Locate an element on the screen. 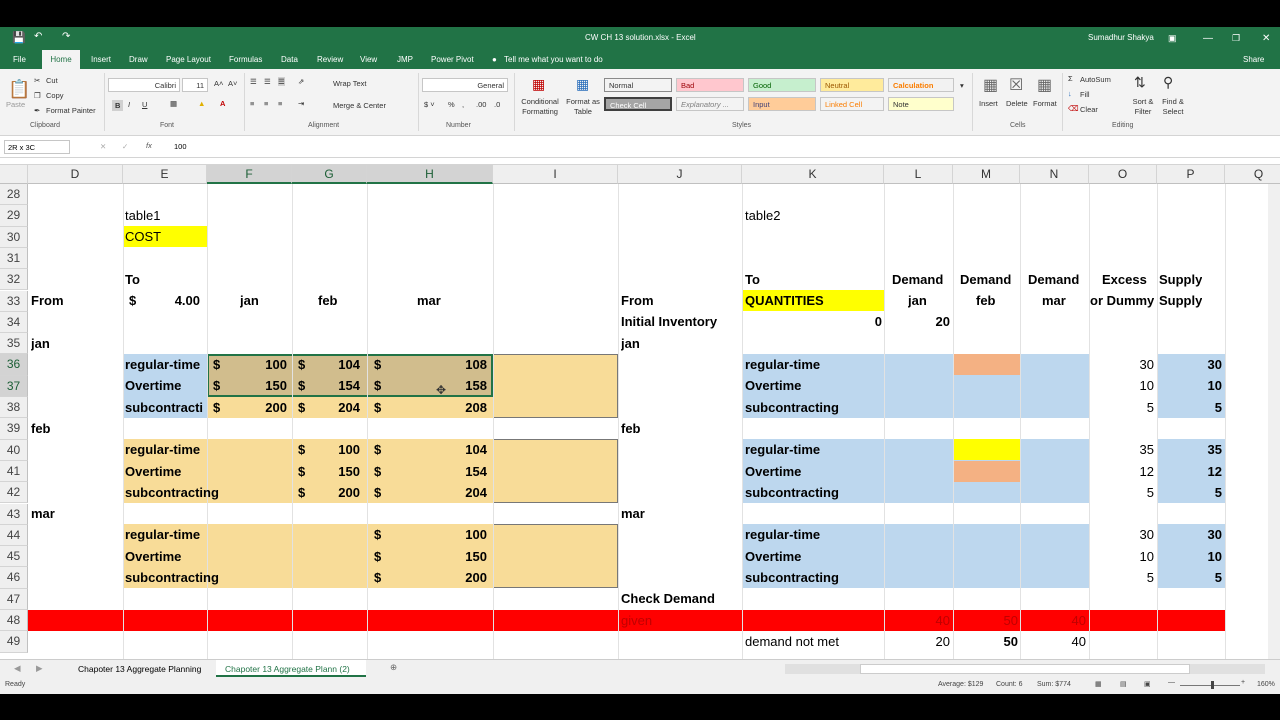  font-name-select: Calibri is located at coordinates (144, 85).